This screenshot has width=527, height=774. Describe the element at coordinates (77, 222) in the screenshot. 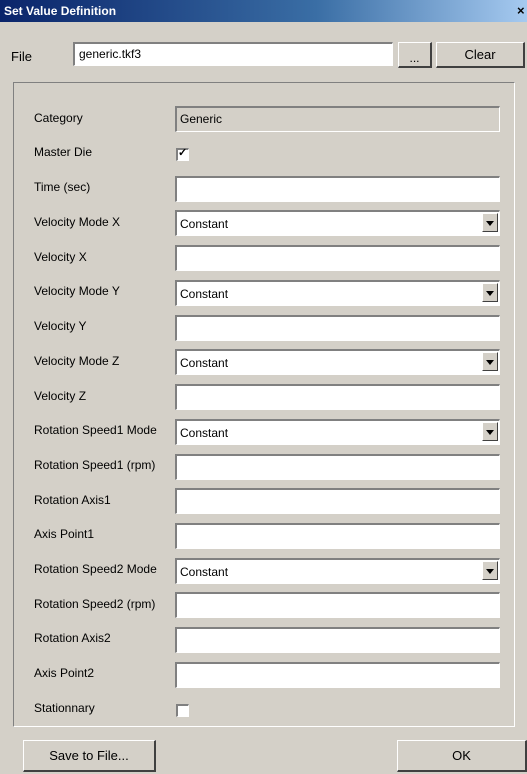

I see `velocity-mode-x-label: Velocity Mode X` at that location.